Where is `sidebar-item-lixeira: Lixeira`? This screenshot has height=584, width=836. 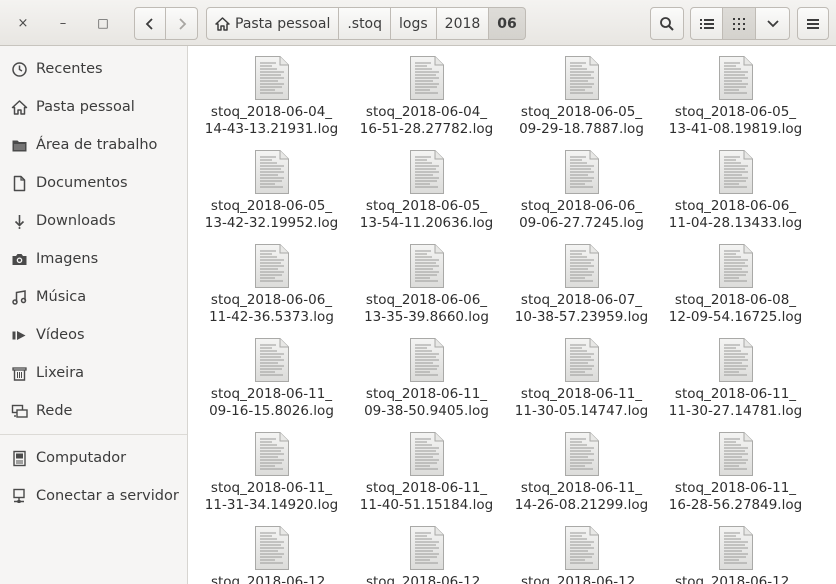
sidebar-item-lixeira: Lixeira is located at coordinates (93, 373).